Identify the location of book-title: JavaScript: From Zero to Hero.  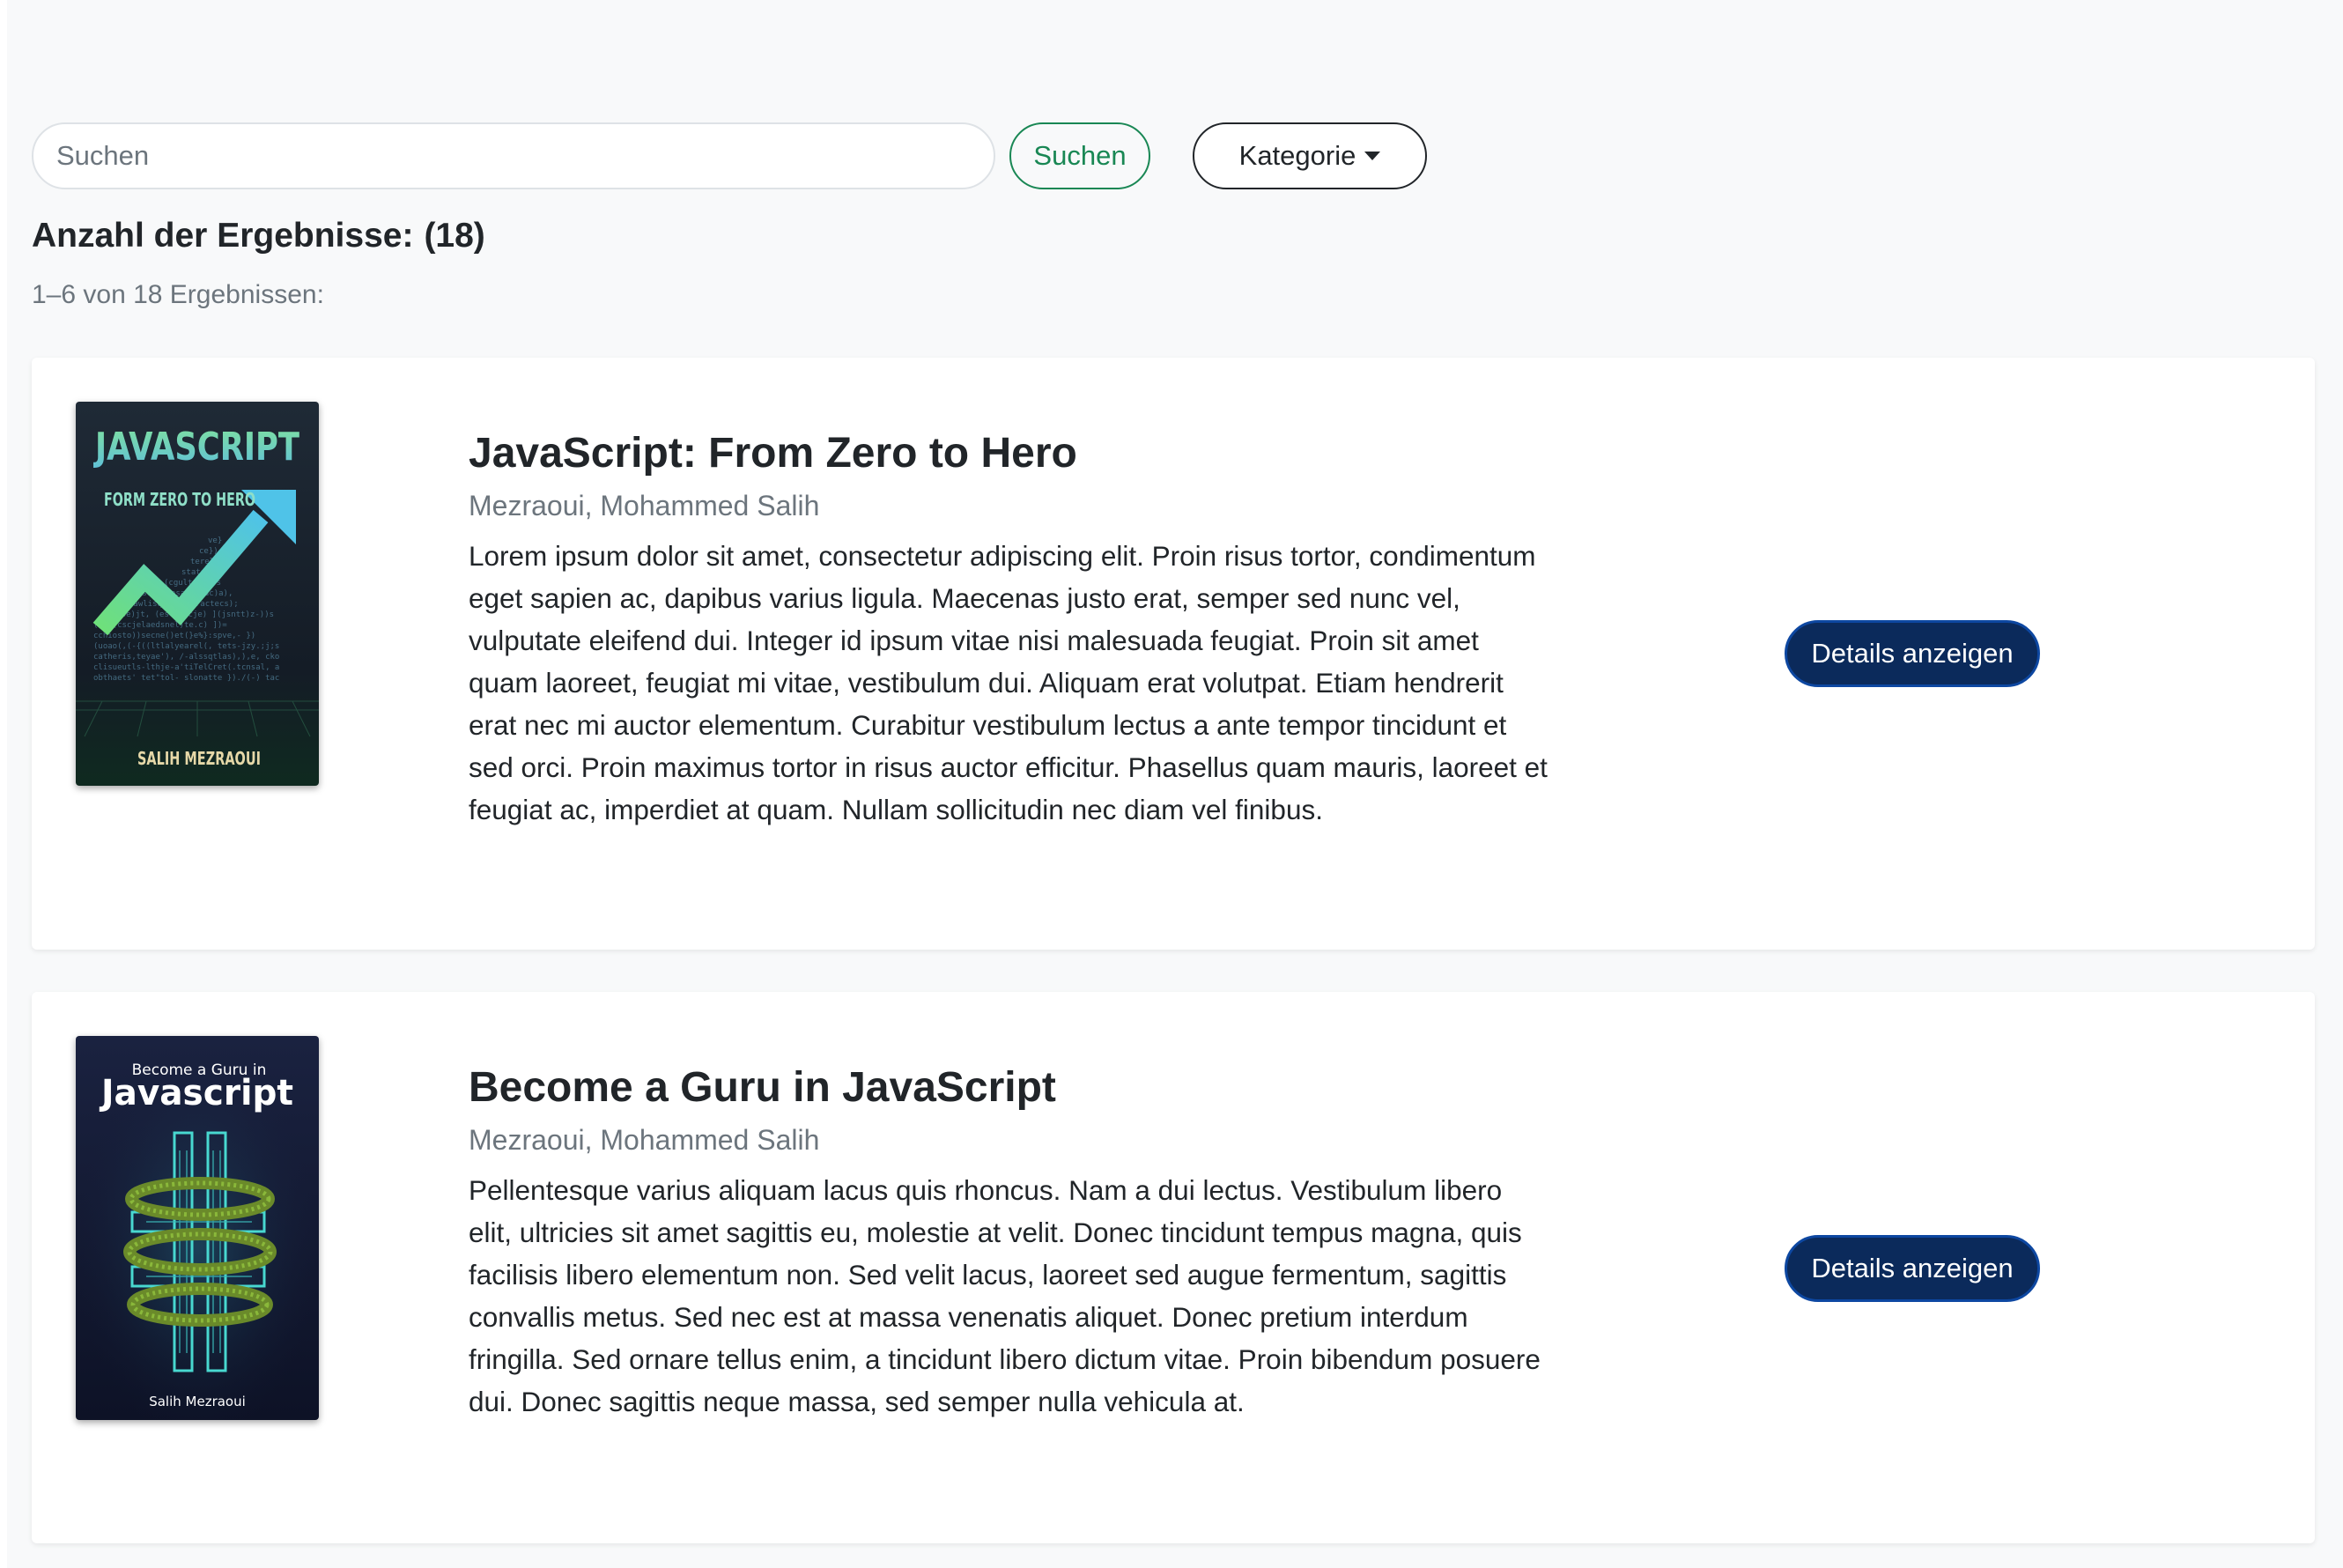
(1011, 453).